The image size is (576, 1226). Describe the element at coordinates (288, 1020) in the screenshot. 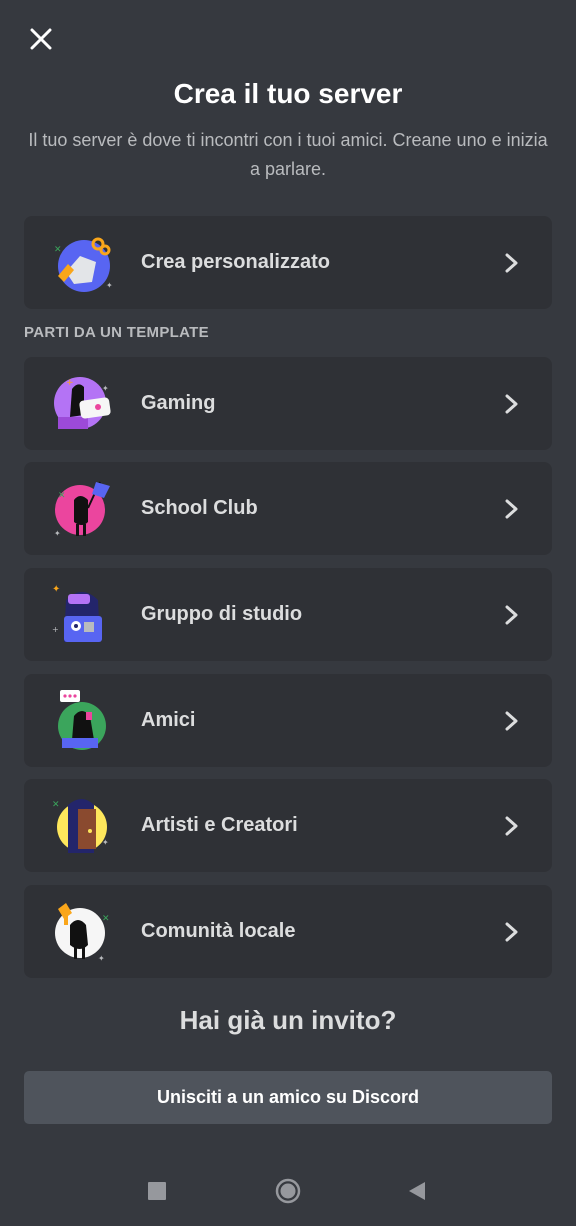

I see `invite-heading: Hai già un invito?` at that location.